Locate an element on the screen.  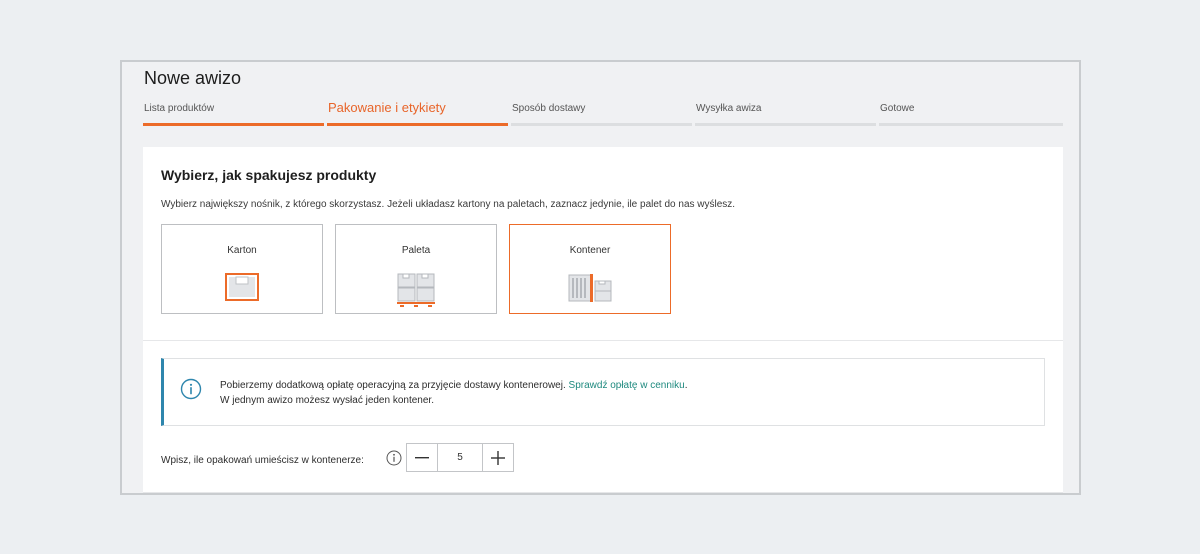
quantity-input: 5 is located at coordinates (460, 457).